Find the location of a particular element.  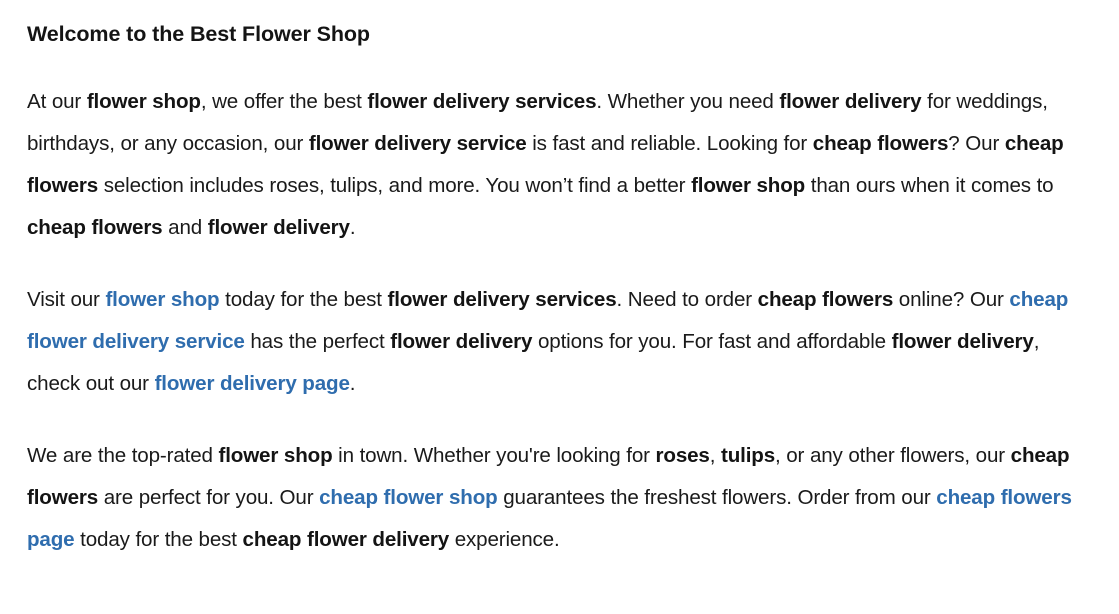

body-text: At our is located at coordinates (57, 101).